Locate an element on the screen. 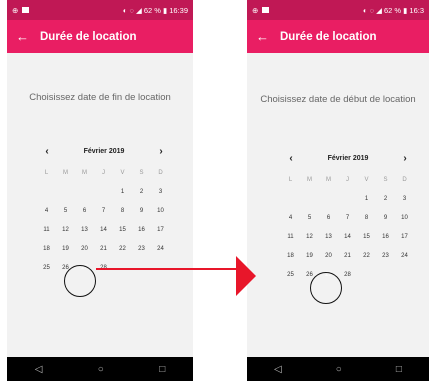  transition-arrow-head is located at coordinates (246, 276).